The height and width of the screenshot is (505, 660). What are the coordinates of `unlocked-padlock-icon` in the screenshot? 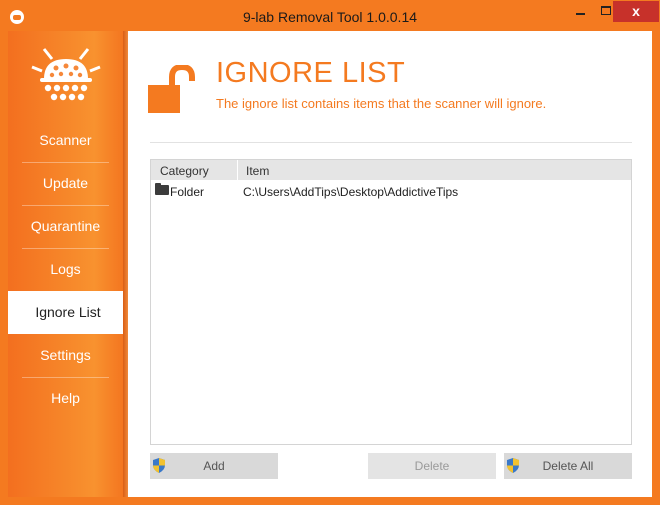 It's located at (171, 89).